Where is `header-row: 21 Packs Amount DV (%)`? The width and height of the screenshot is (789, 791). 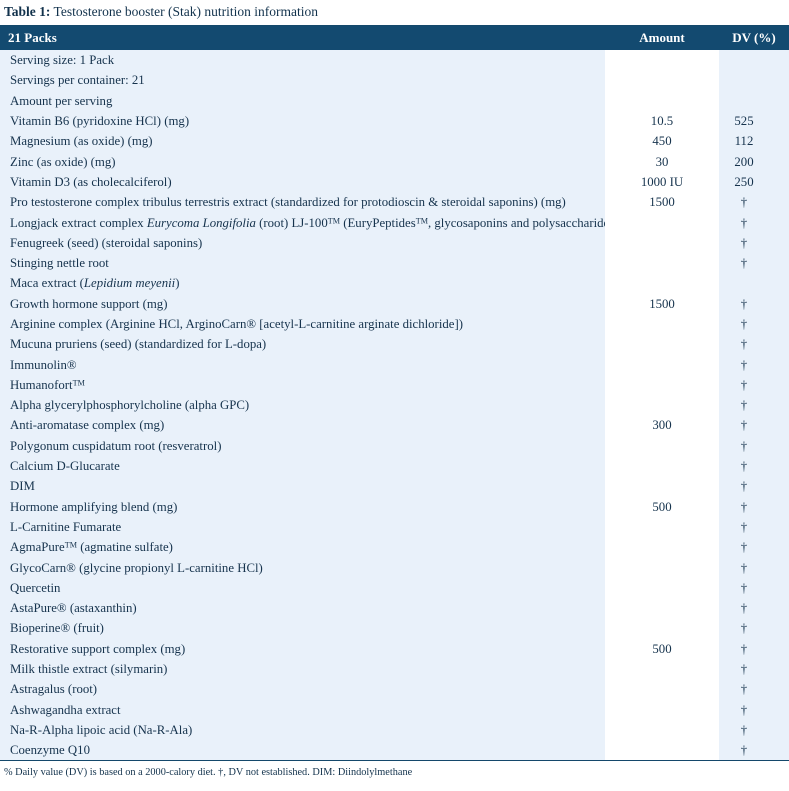 header-row: 21 Packs Amount DV (%) is located at coordinates (394, 37).